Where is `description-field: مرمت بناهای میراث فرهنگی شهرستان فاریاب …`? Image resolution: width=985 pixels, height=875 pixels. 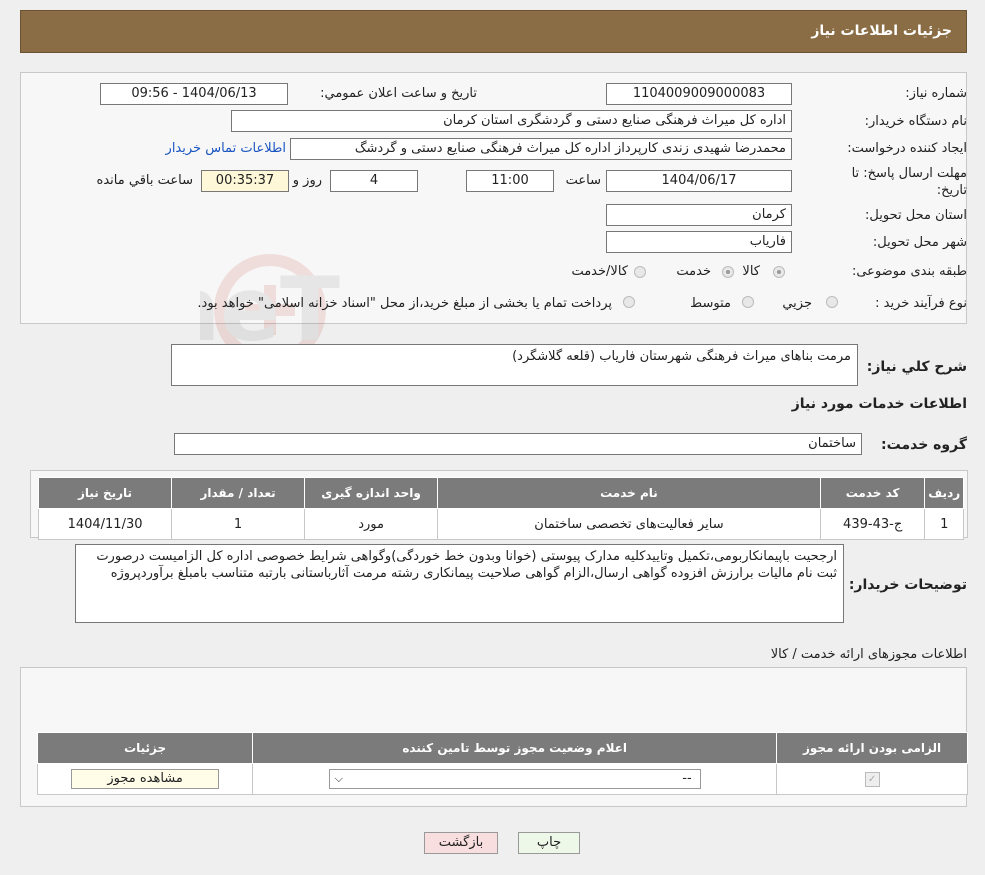
description-field: مرمت بناهای میراث فرهنگی شهرستان فاریاب … is located at coordinates (514, 365).